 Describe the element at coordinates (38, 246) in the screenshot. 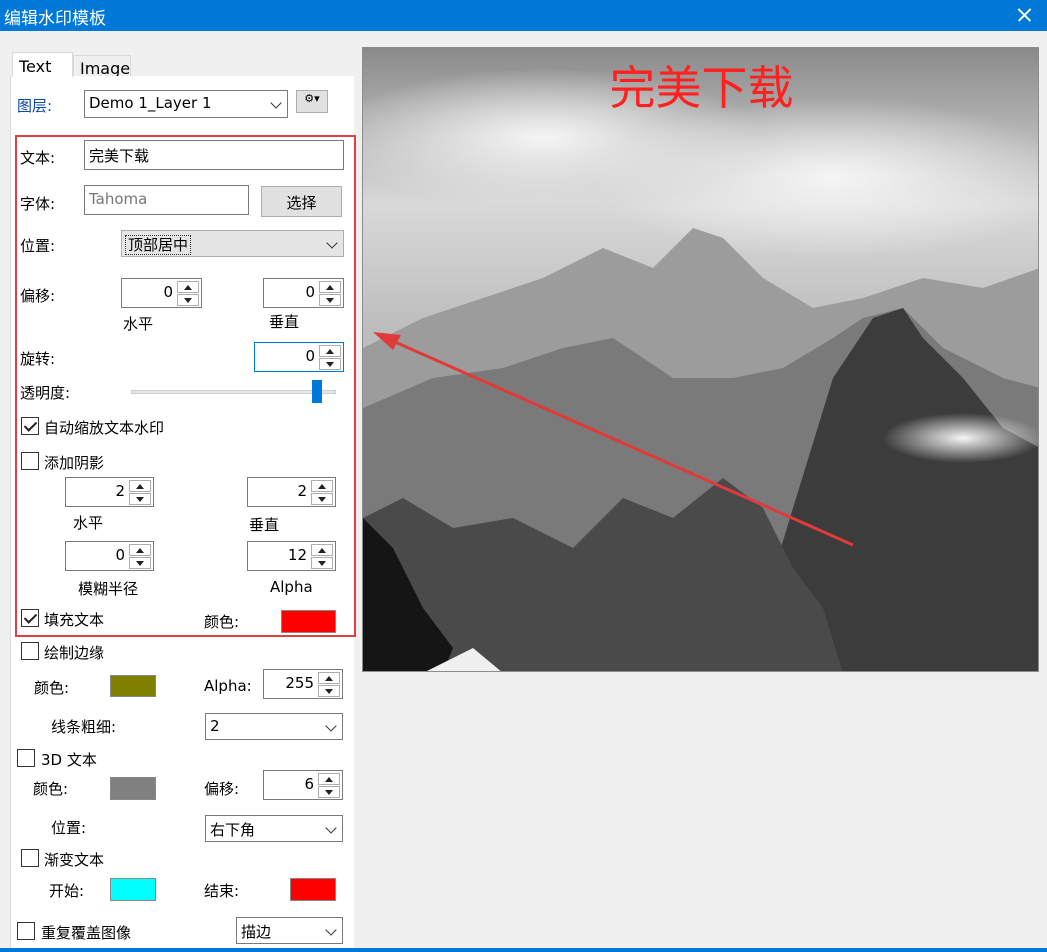

I see `position-label: 位置:` at that location.